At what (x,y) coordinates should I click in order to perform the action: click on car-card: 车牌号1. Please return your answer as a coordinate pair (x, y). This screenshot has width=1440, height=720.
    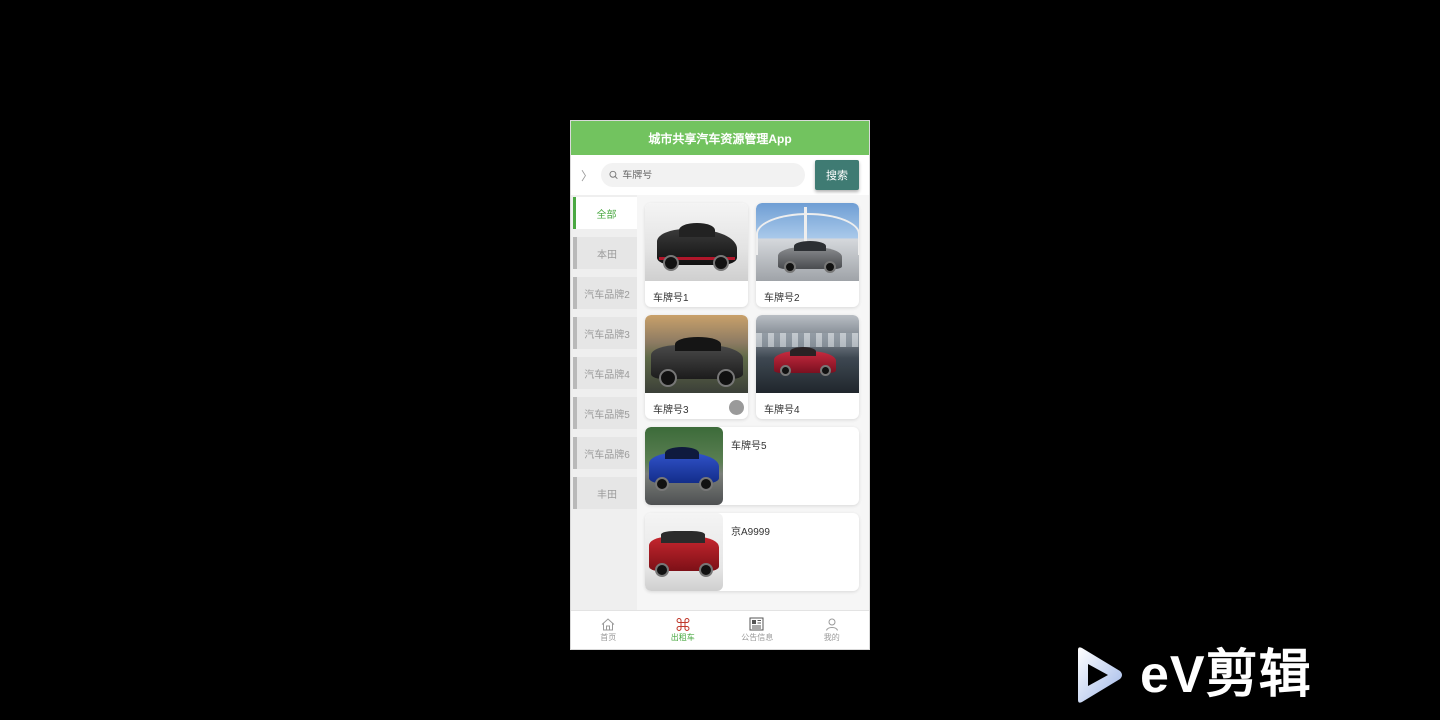
    Looking at the image, I should click on (696, 255).